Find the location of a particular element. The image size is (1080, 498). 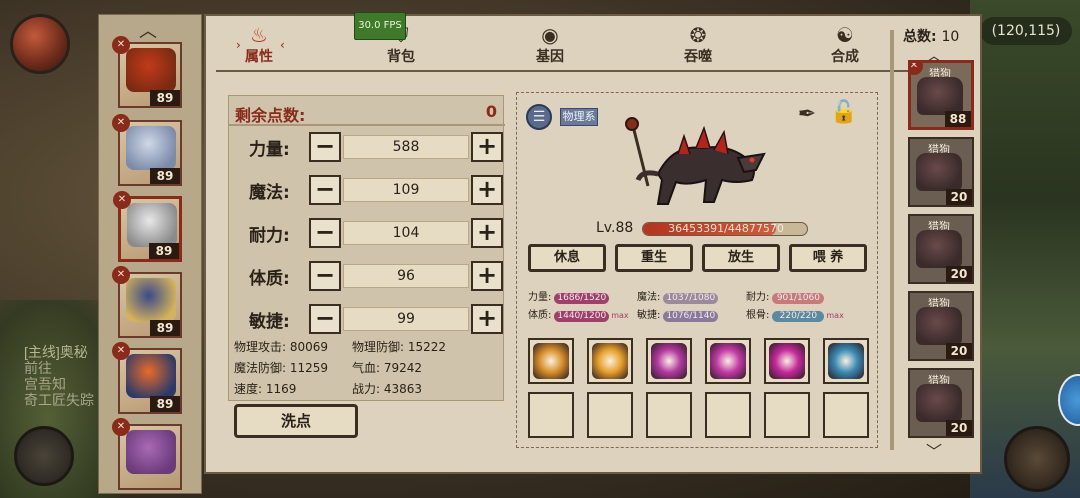

map-coordinates: (120,115) is located at coordinates (1026, 31).